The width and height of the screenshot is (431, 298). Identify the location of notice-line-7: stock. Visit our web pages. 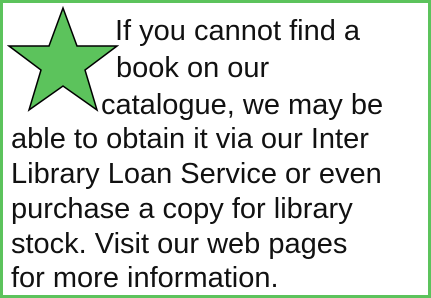
(179, 244).